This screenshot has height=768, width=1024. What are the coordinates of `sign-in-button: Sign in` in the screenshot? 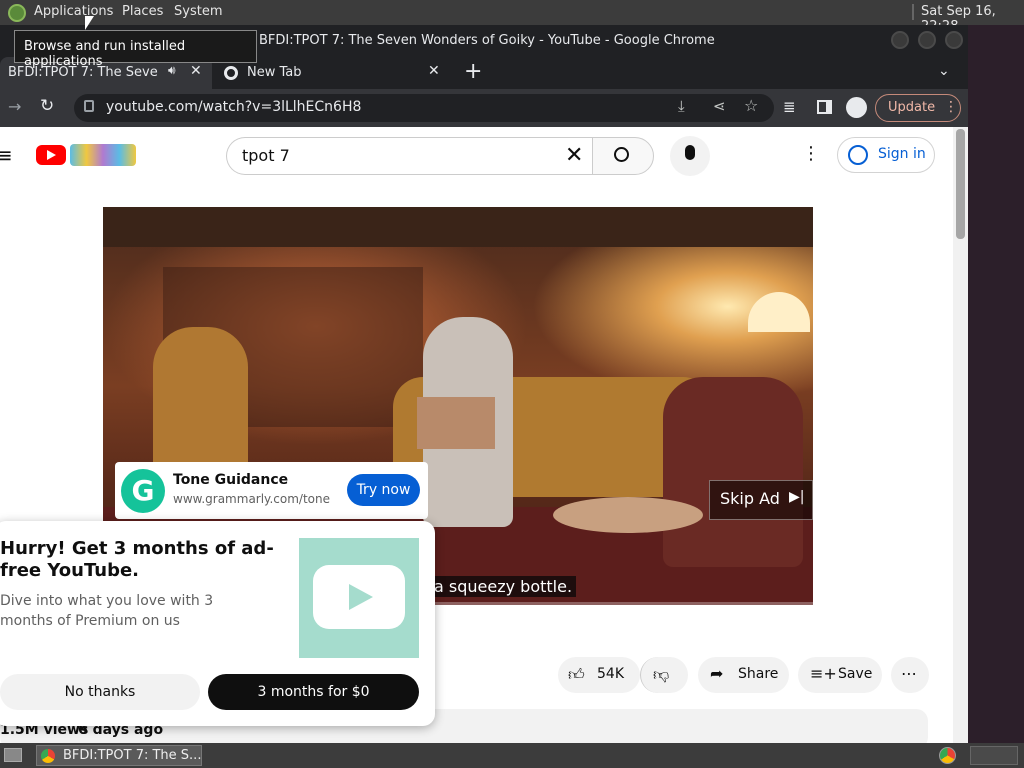 It's located at (886, 155).